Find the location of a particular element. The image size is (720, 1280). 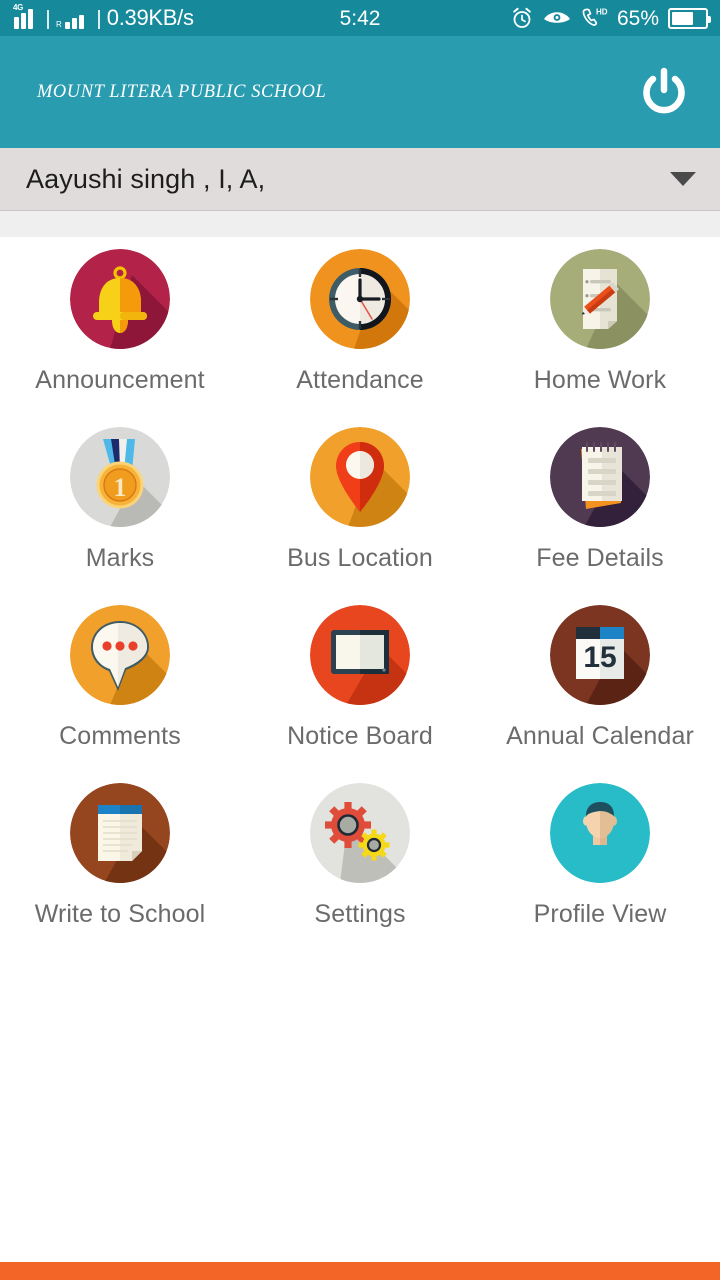

gears-icon is located at coordinates (360, 833).